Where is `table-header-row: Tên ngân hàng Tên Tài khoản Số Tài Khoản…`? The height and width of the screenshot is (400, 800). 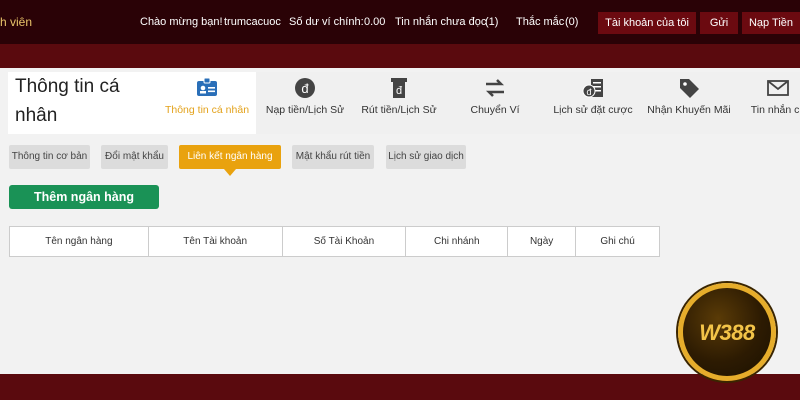 table-header-row: Tên ngân hàng Tên Tài khoản Số Tài Khoản… is located at coordinates (334, 241).